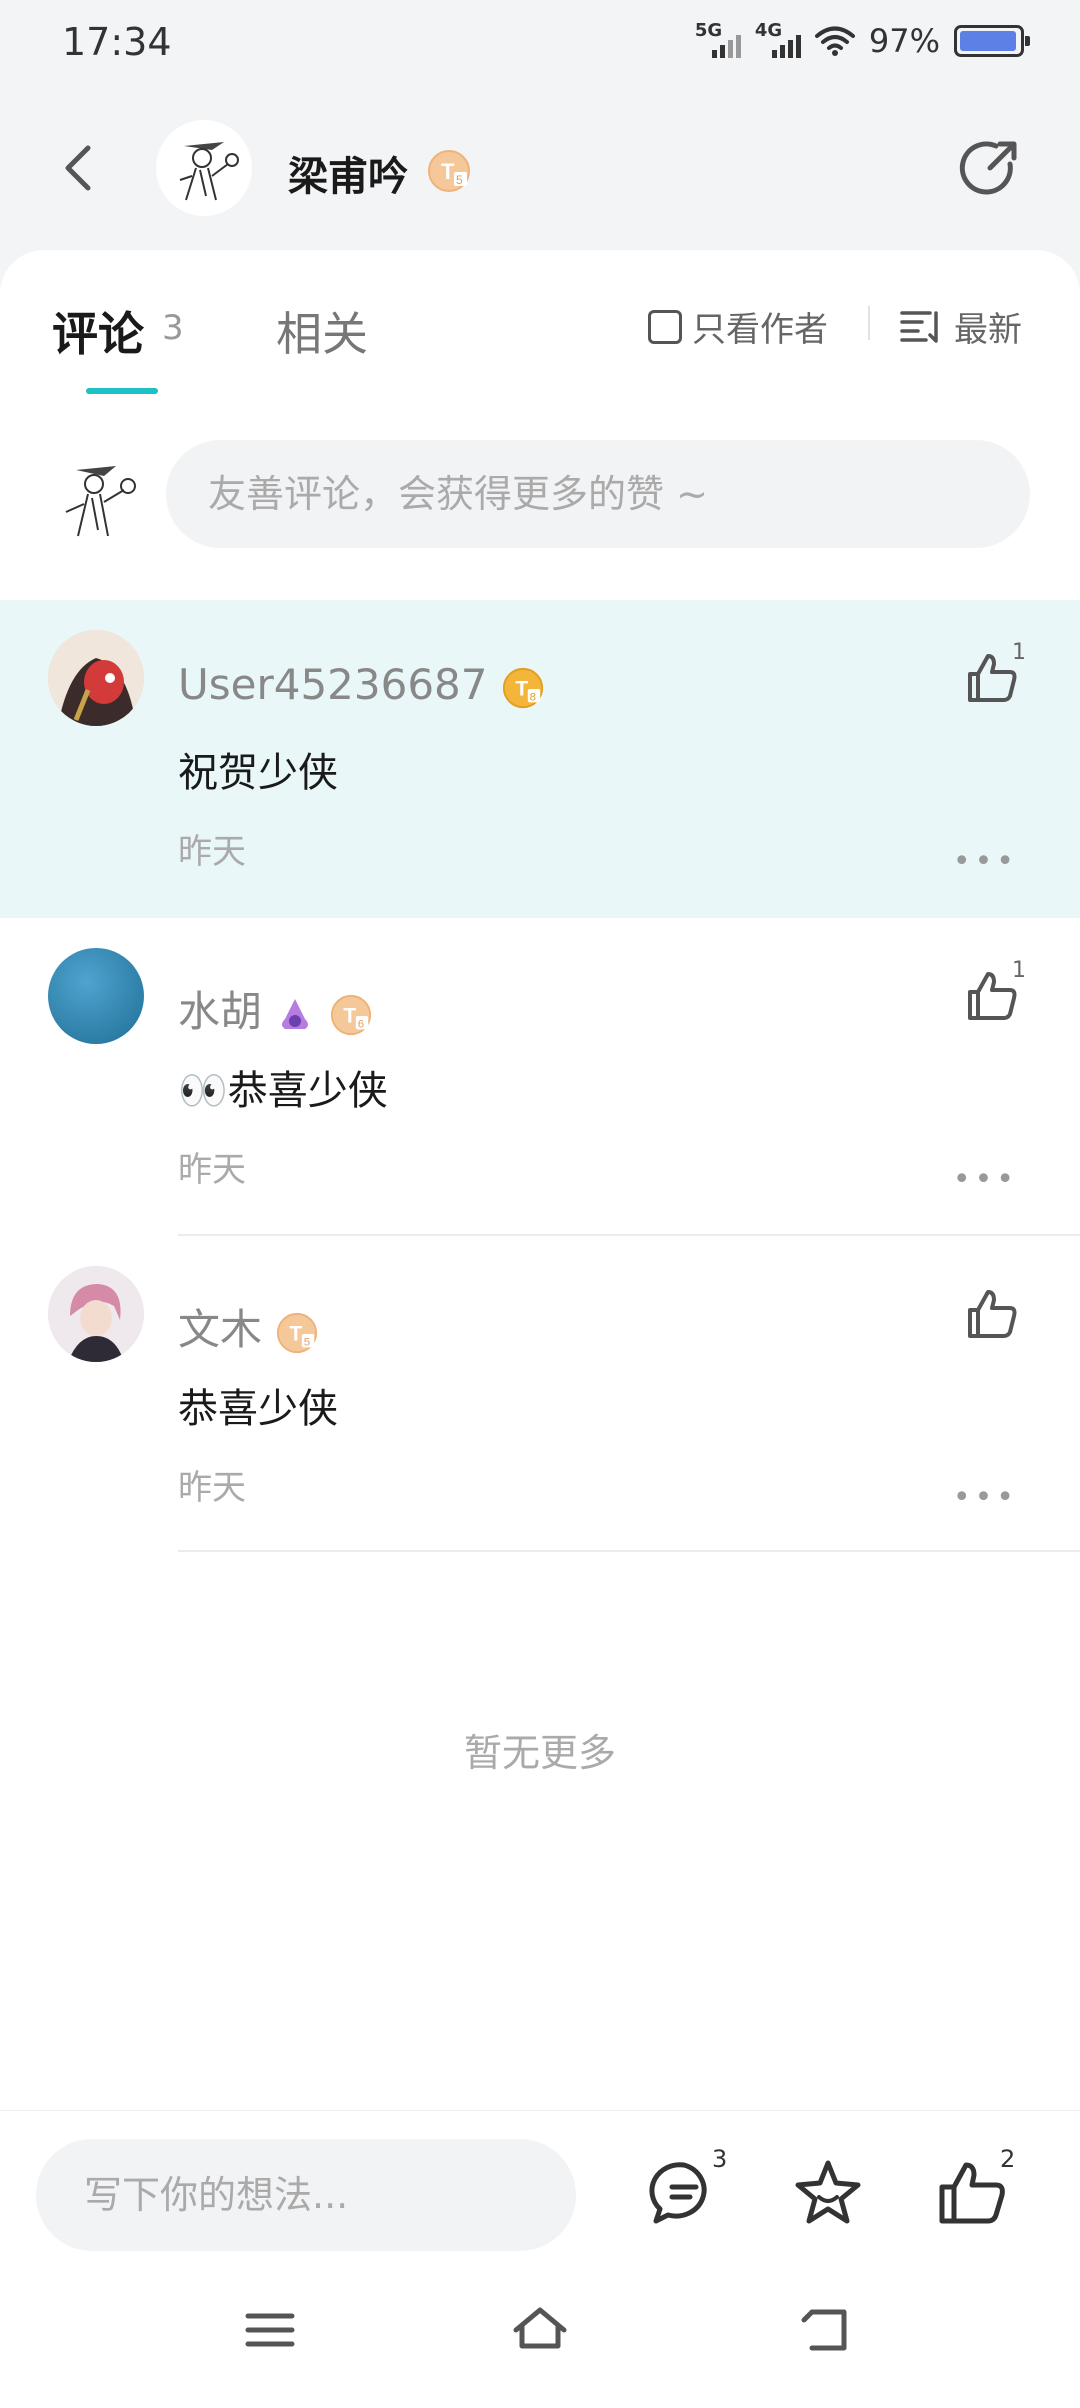  I want to click on status-time: 17:34, so click(117, 42).